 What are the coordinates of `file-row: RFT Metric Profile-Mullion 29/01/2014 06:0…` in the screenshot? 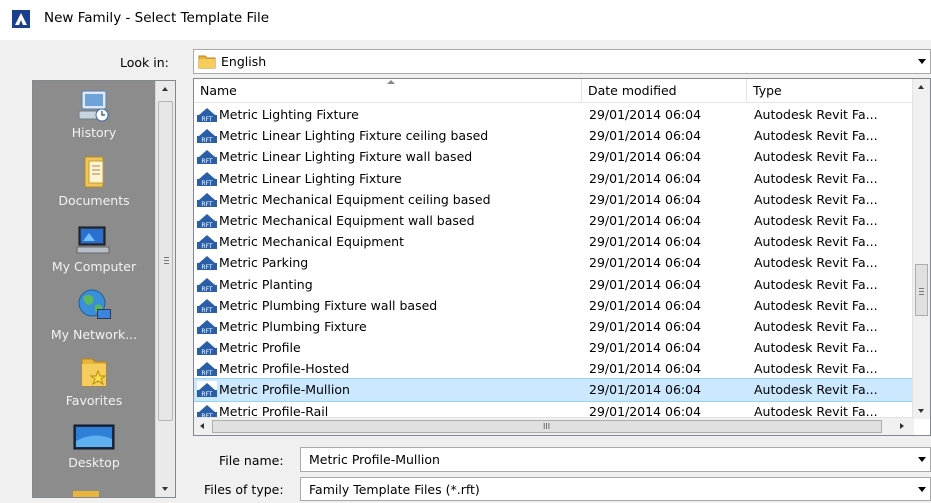 It's located at (553, 390).